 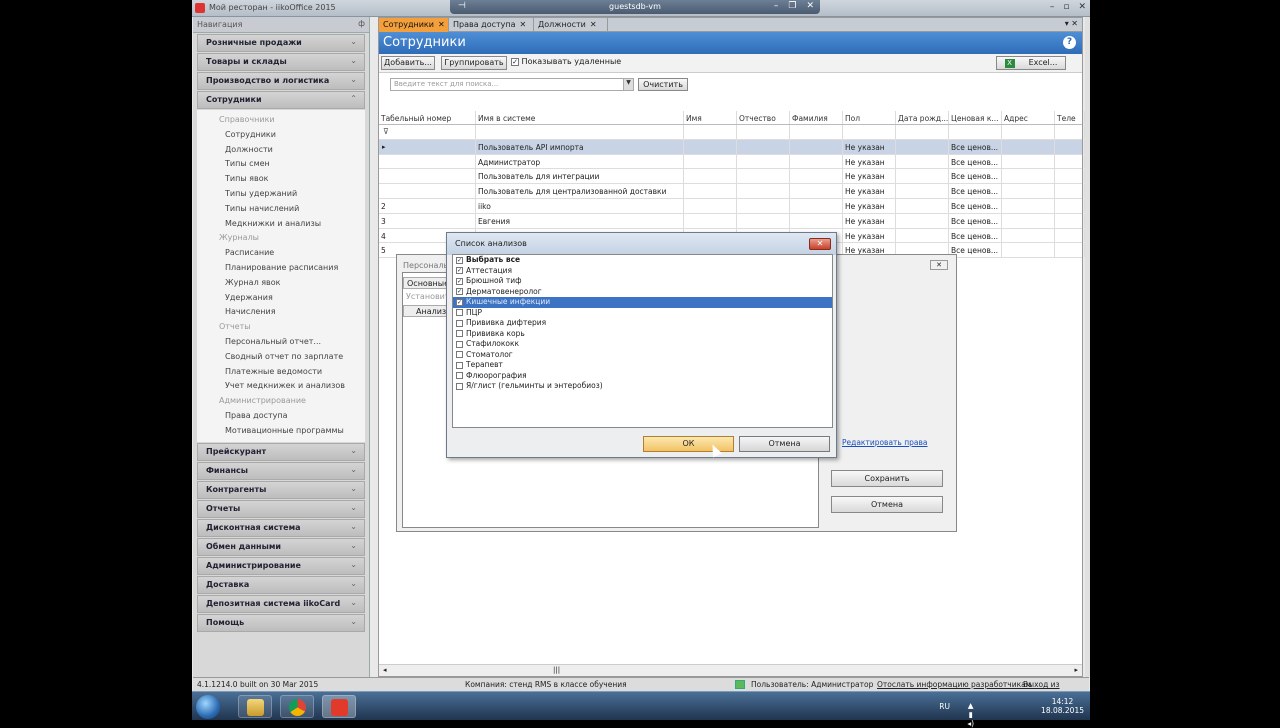 What do you see at coordinates (386, 131) in the screenshot?
I see `filter-icon: ⊽` at bounding box center [386, 131].